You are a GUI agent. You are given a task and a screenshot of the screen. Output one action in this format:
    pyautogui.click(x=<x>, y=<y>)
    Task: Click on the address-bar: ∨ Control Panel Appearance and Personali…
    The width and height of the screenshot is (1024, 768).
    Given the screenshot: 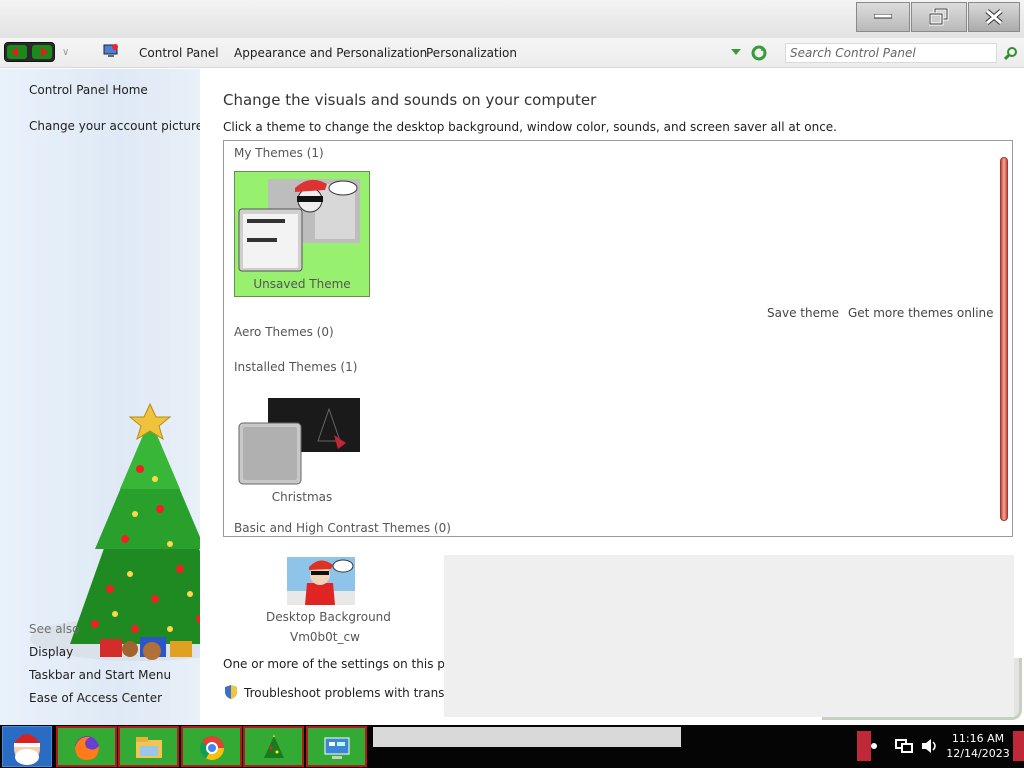 What is the action you would take?
    pyautogui.click(x=512, y=53)
    